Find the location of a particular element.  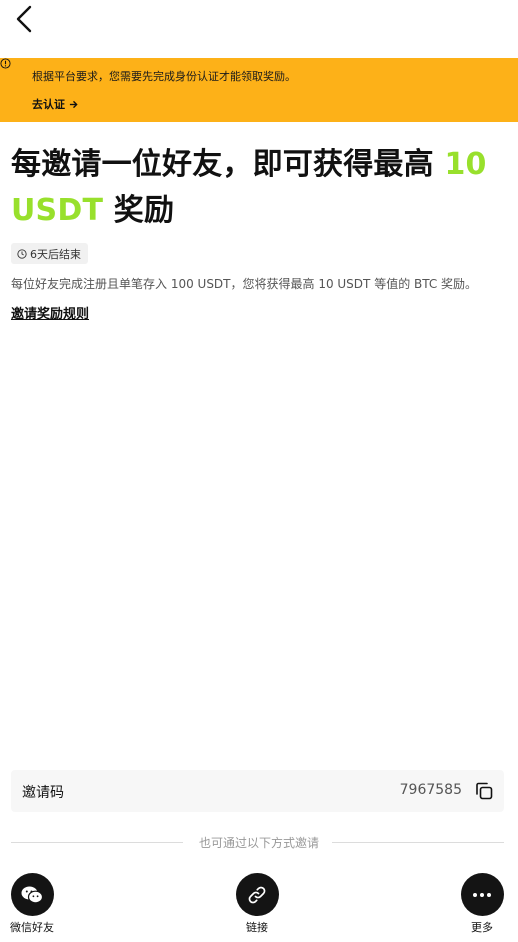

verify-link-label: 去认证 is located at coordinates (48, 104).